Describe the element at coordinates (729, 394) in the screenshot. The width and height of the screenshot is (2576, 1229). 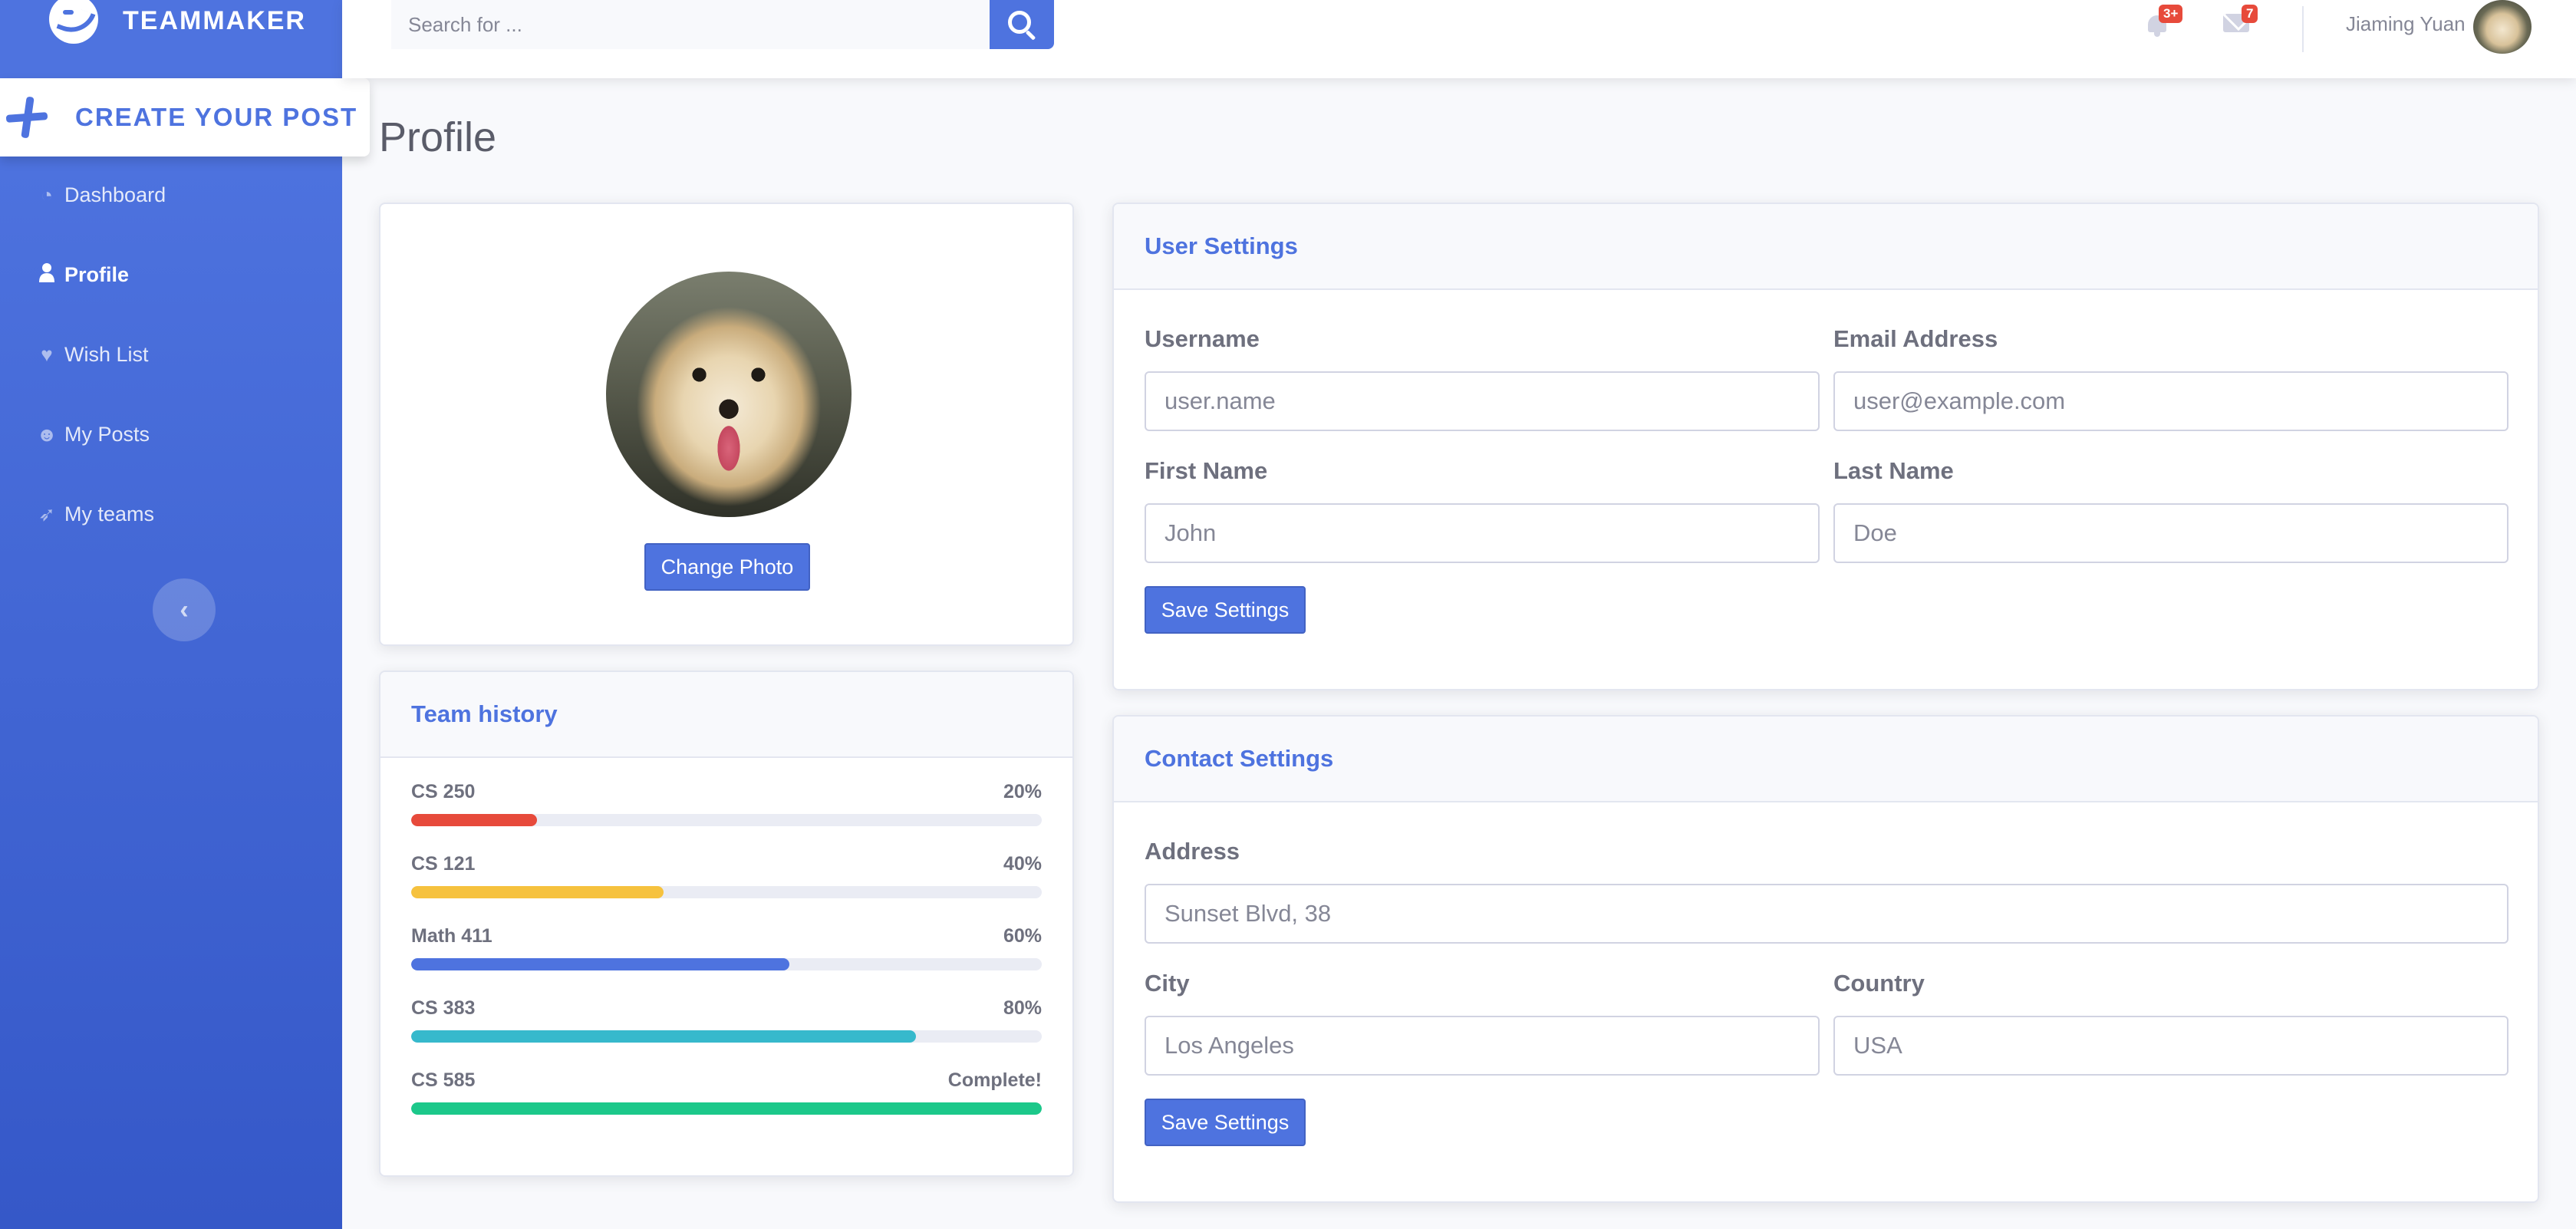
I see `profile-photo` at that location.